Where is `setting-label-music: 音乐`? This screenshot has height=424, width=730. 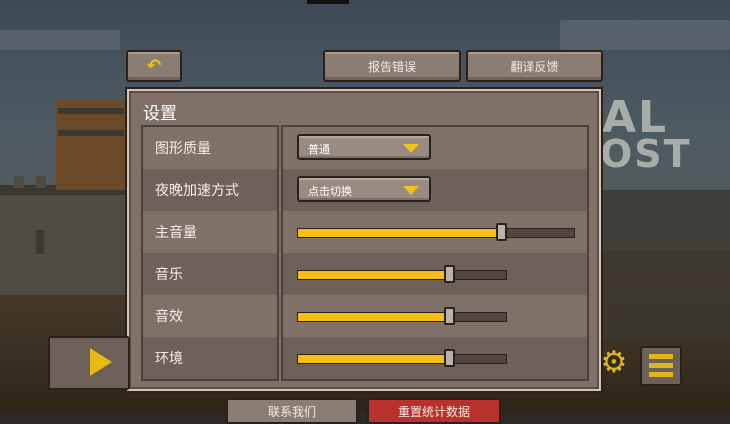
setting-label-music: 音乐 is located at coordinates (210, 274).